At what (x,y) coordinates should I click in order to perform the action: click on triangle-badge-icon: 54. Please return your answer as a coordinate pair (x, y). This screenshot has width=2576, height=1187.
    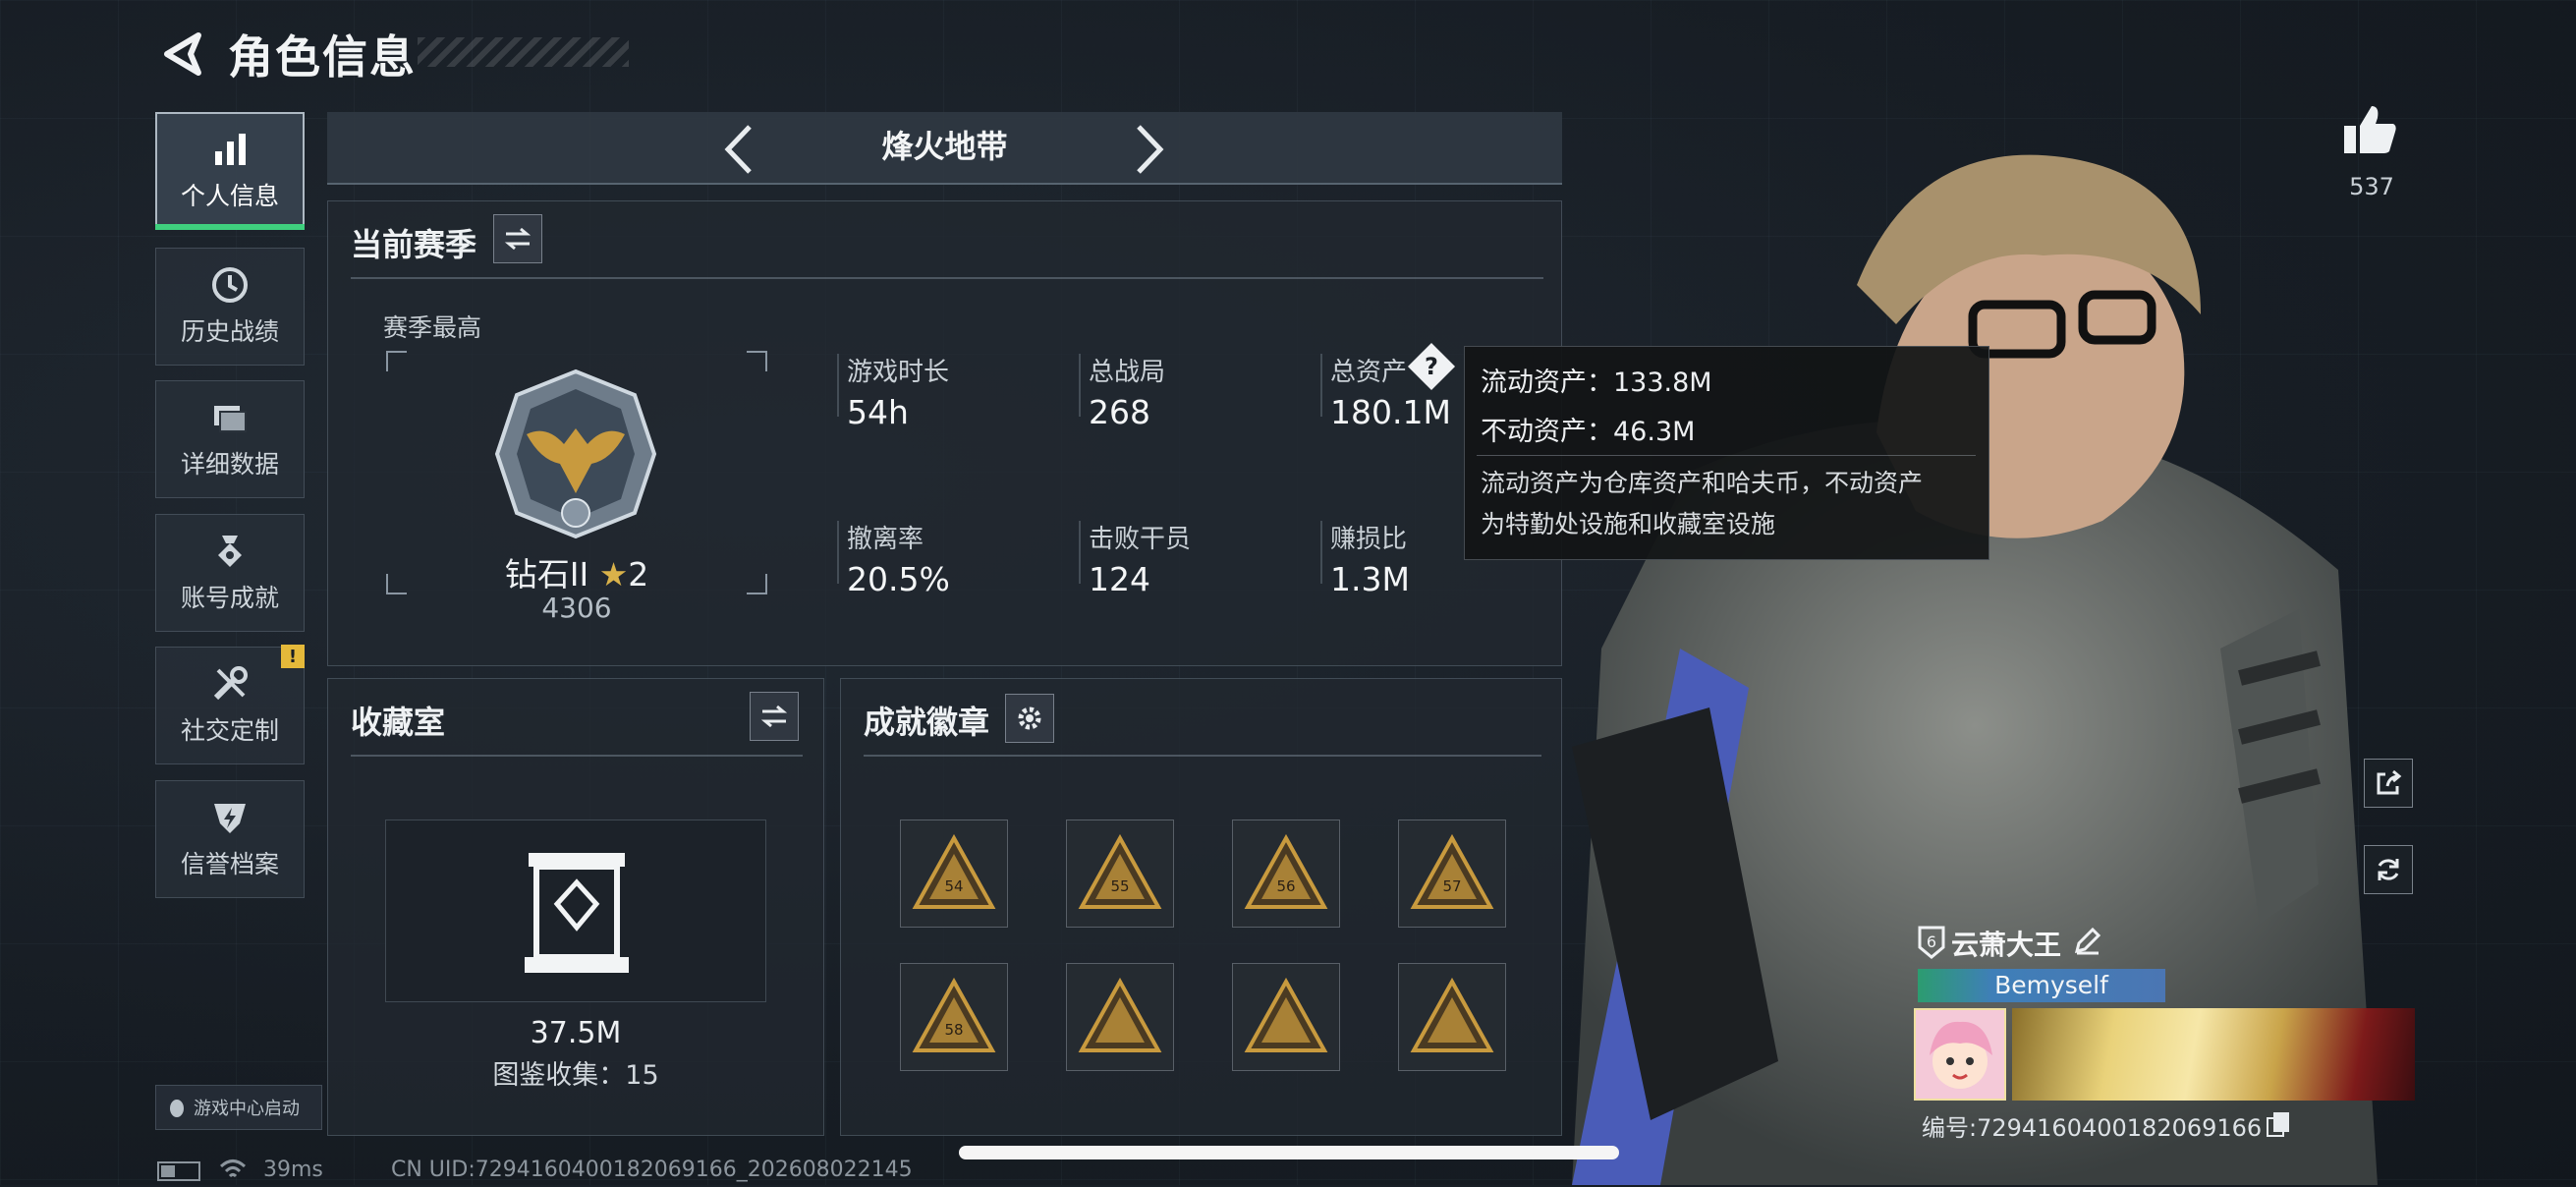
    Looking at the image, I should click on (954, 871).